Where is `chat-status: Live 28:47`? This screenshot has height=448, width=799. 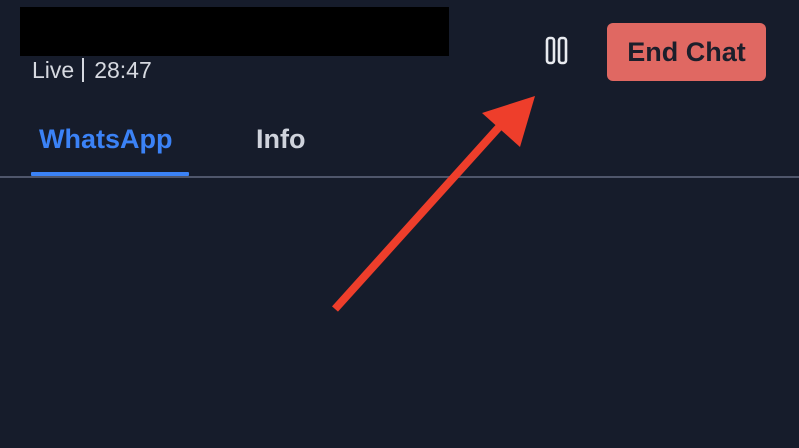 chat-status: Live 28:47 is located at coordinates (92, 70).